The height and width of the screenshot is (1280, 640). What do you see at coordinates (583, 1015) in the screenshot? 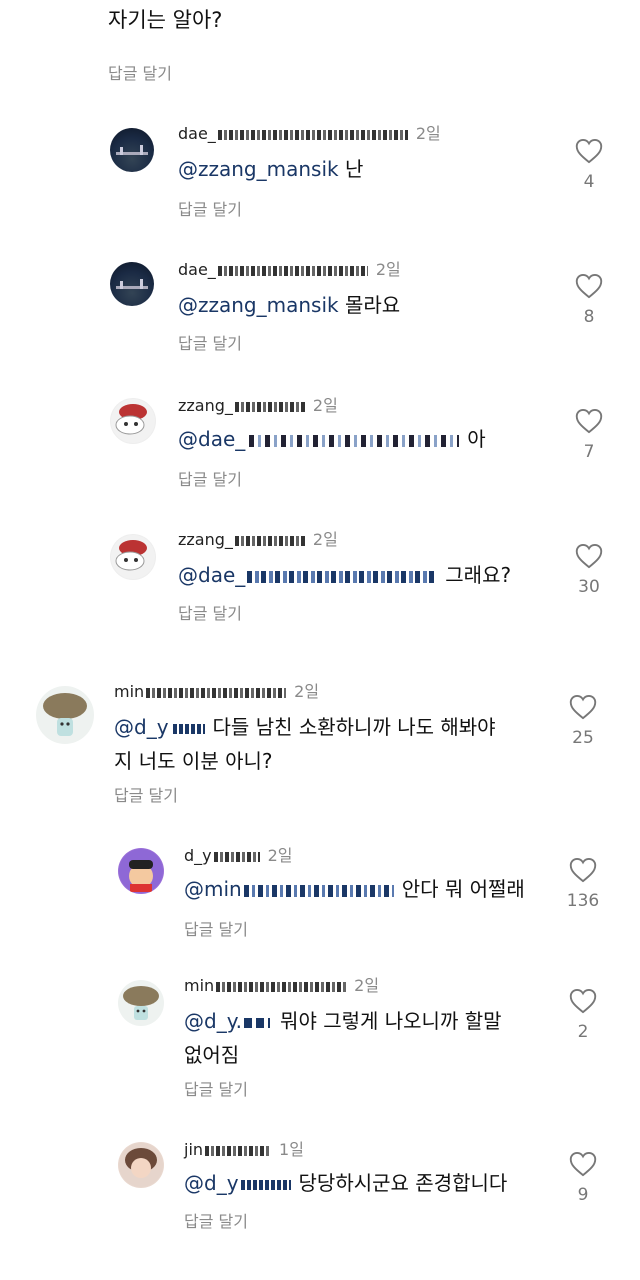
I see `like-button: 2` at bounding box center [583, 1015].